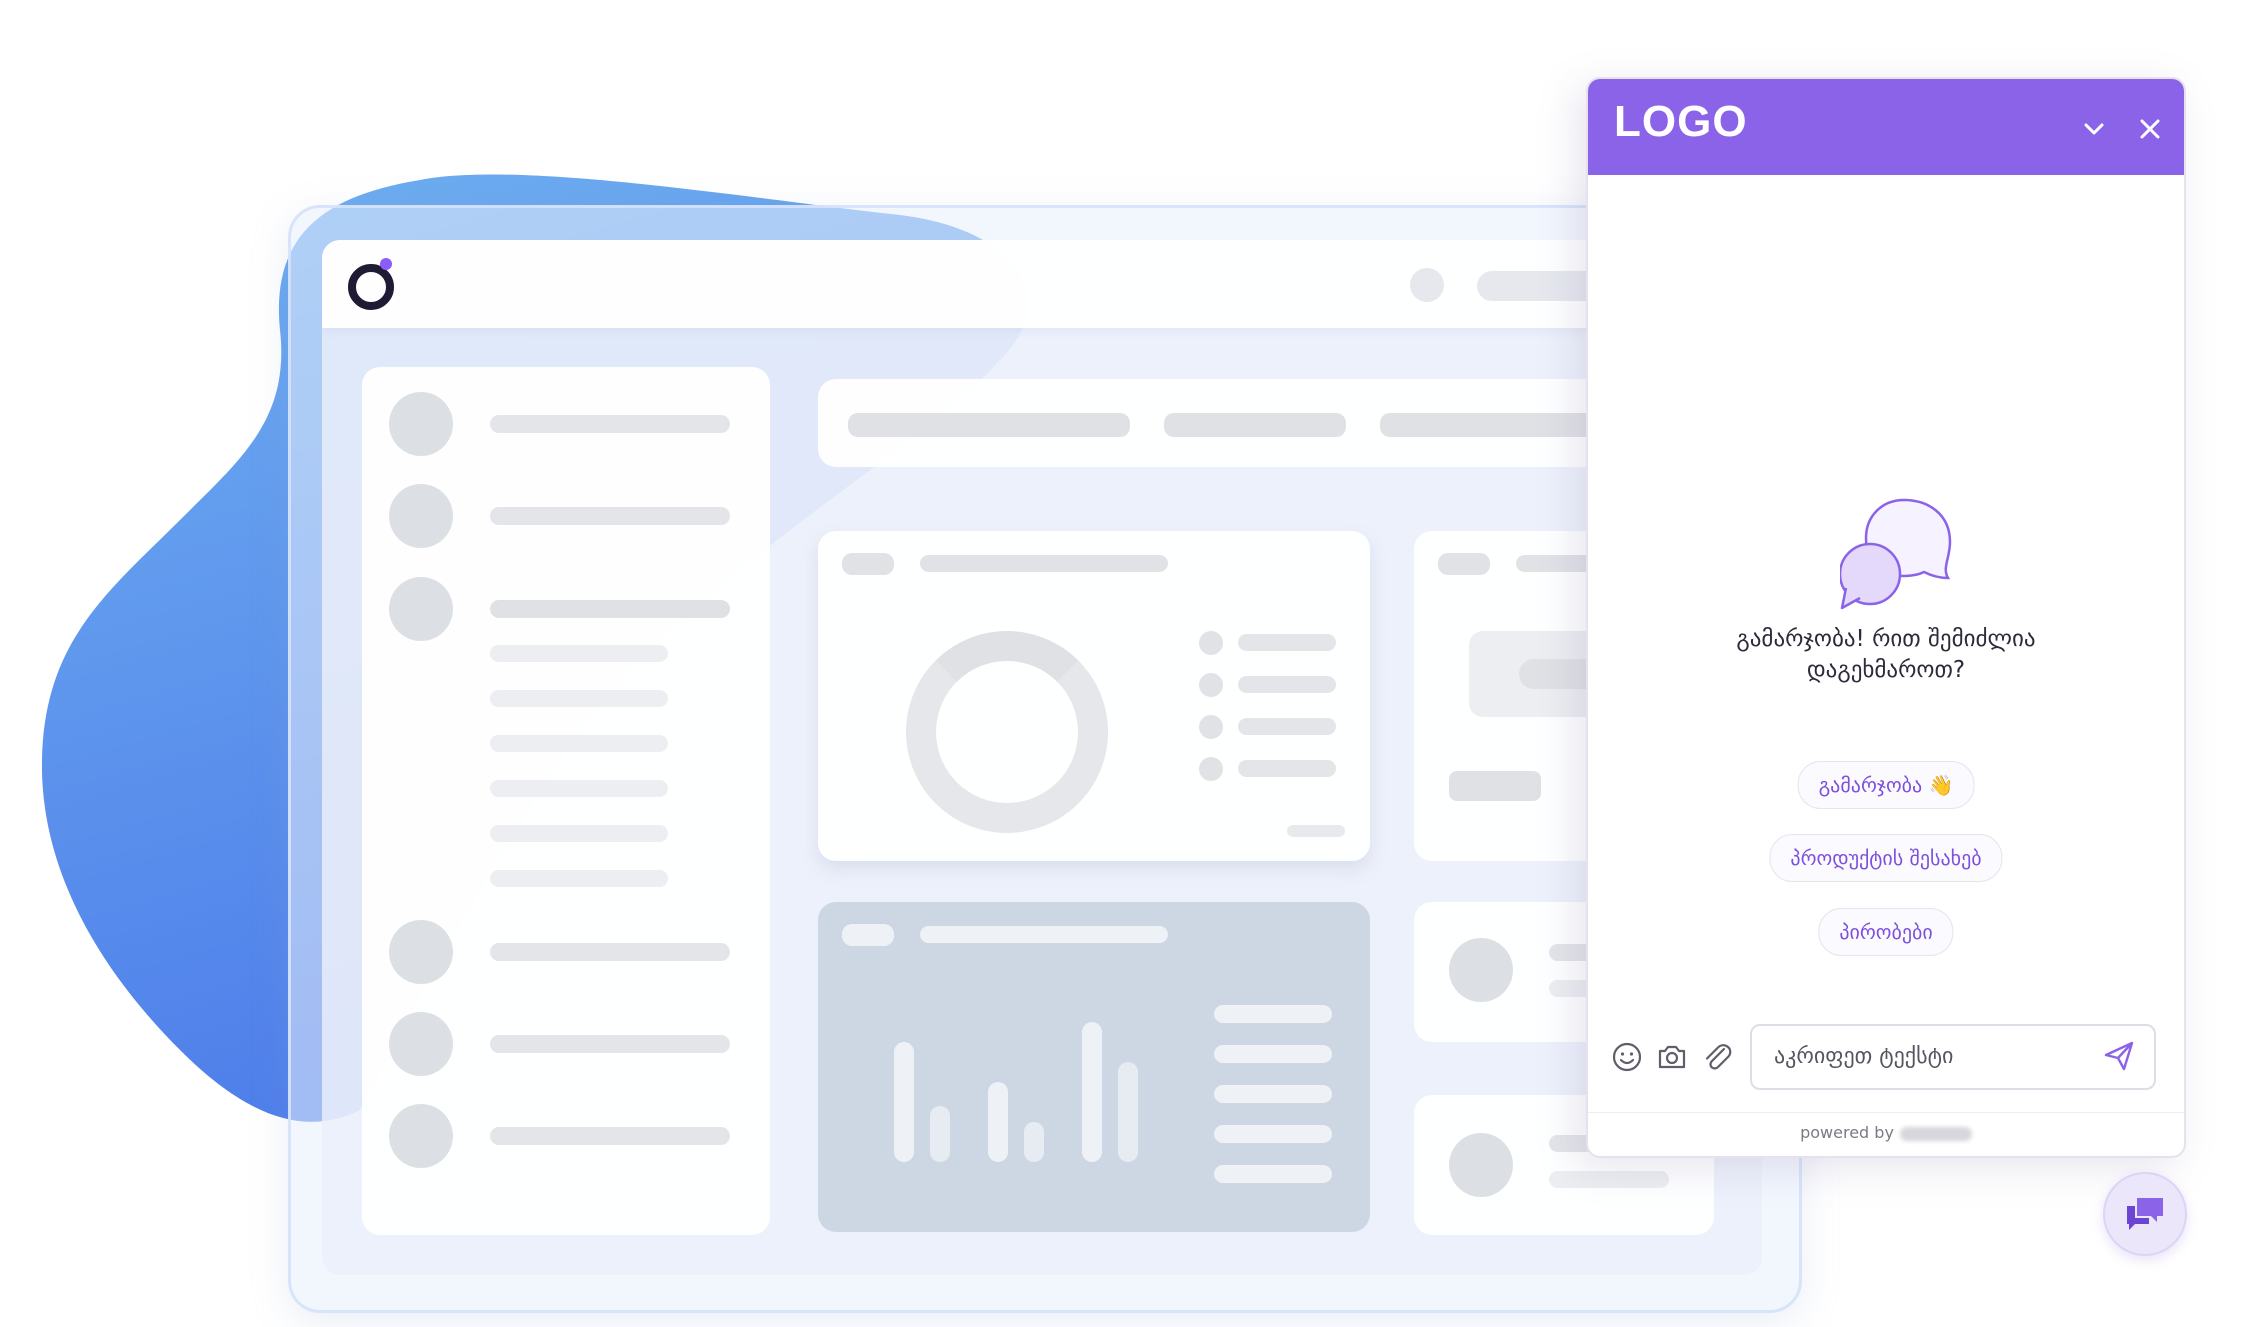  Describe the element at coordinates (1495, 786) in the screenshot. I see `stats-footer-placeholder` at that location.